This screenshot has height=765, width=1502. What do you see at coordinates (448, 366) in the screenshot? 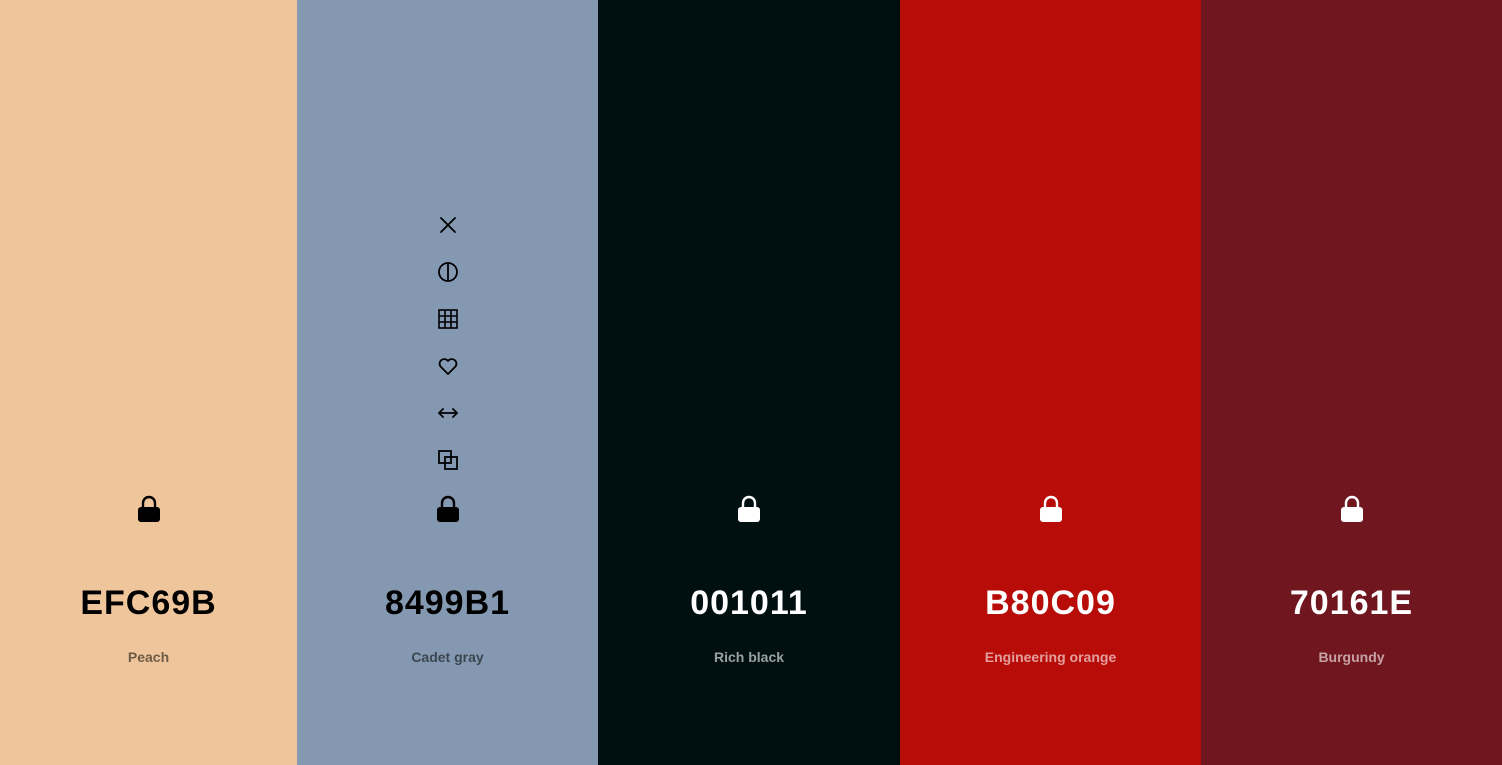
I see `heart-icon` at bounding box center [448, 366].